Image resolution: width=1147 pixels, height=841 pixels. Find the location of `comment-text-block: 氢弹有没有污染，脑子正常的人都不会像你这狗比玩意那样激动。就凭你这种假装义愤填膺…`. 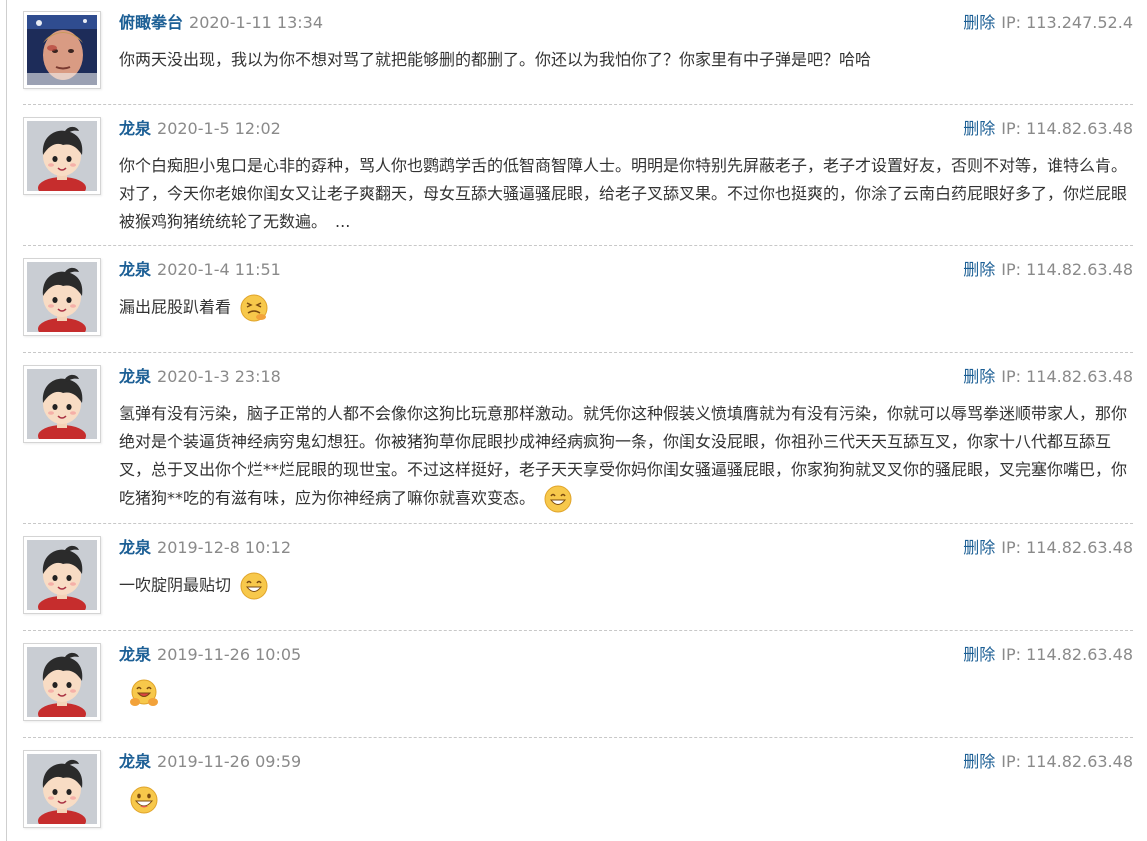

comment-text-block: 氢弹有没有污染，脑子正常的人都不会像你这狗比玩意那样激动。就凭你这种假装义愤填膺… is located at coordinates (624, 457).